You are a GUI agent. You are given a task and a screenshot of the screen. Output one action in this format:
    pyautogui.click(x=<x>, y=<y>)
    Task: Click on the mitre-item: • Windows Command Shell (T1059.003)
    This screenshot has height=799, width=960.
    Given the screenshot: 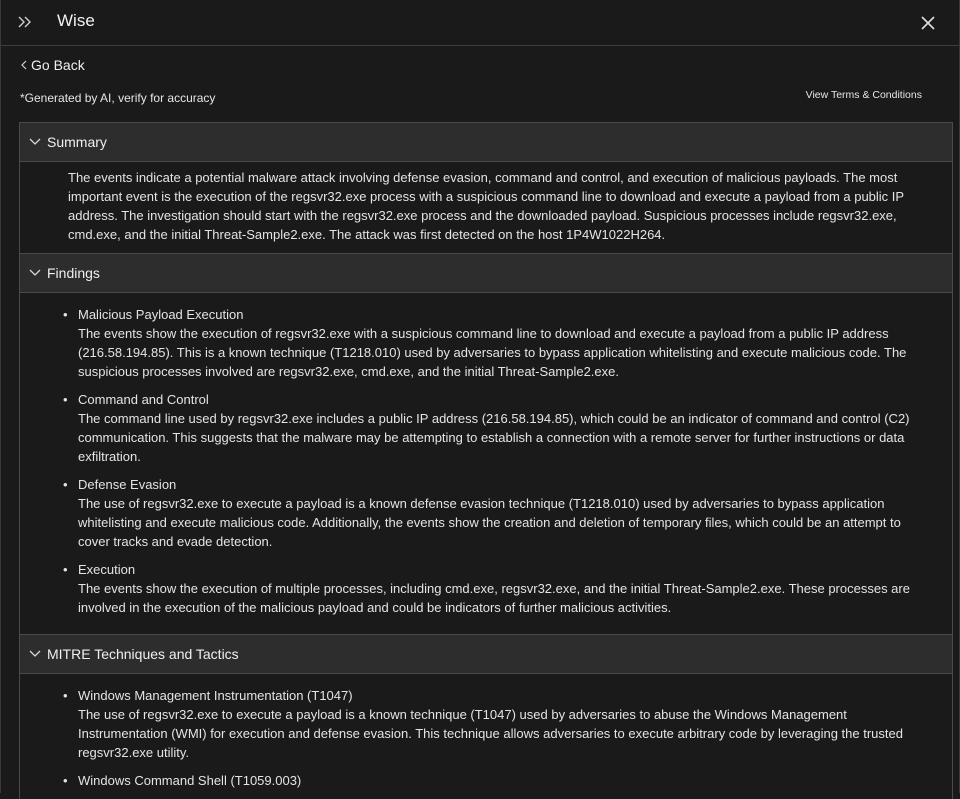 What is the action you would take?
    pyautogui.click(x=486, y=780)
    